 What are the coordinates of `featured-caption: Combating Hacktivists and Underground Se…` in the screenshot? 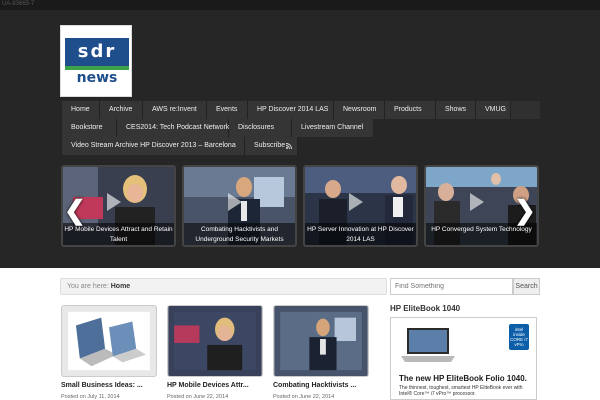 It's located at (239, 234).